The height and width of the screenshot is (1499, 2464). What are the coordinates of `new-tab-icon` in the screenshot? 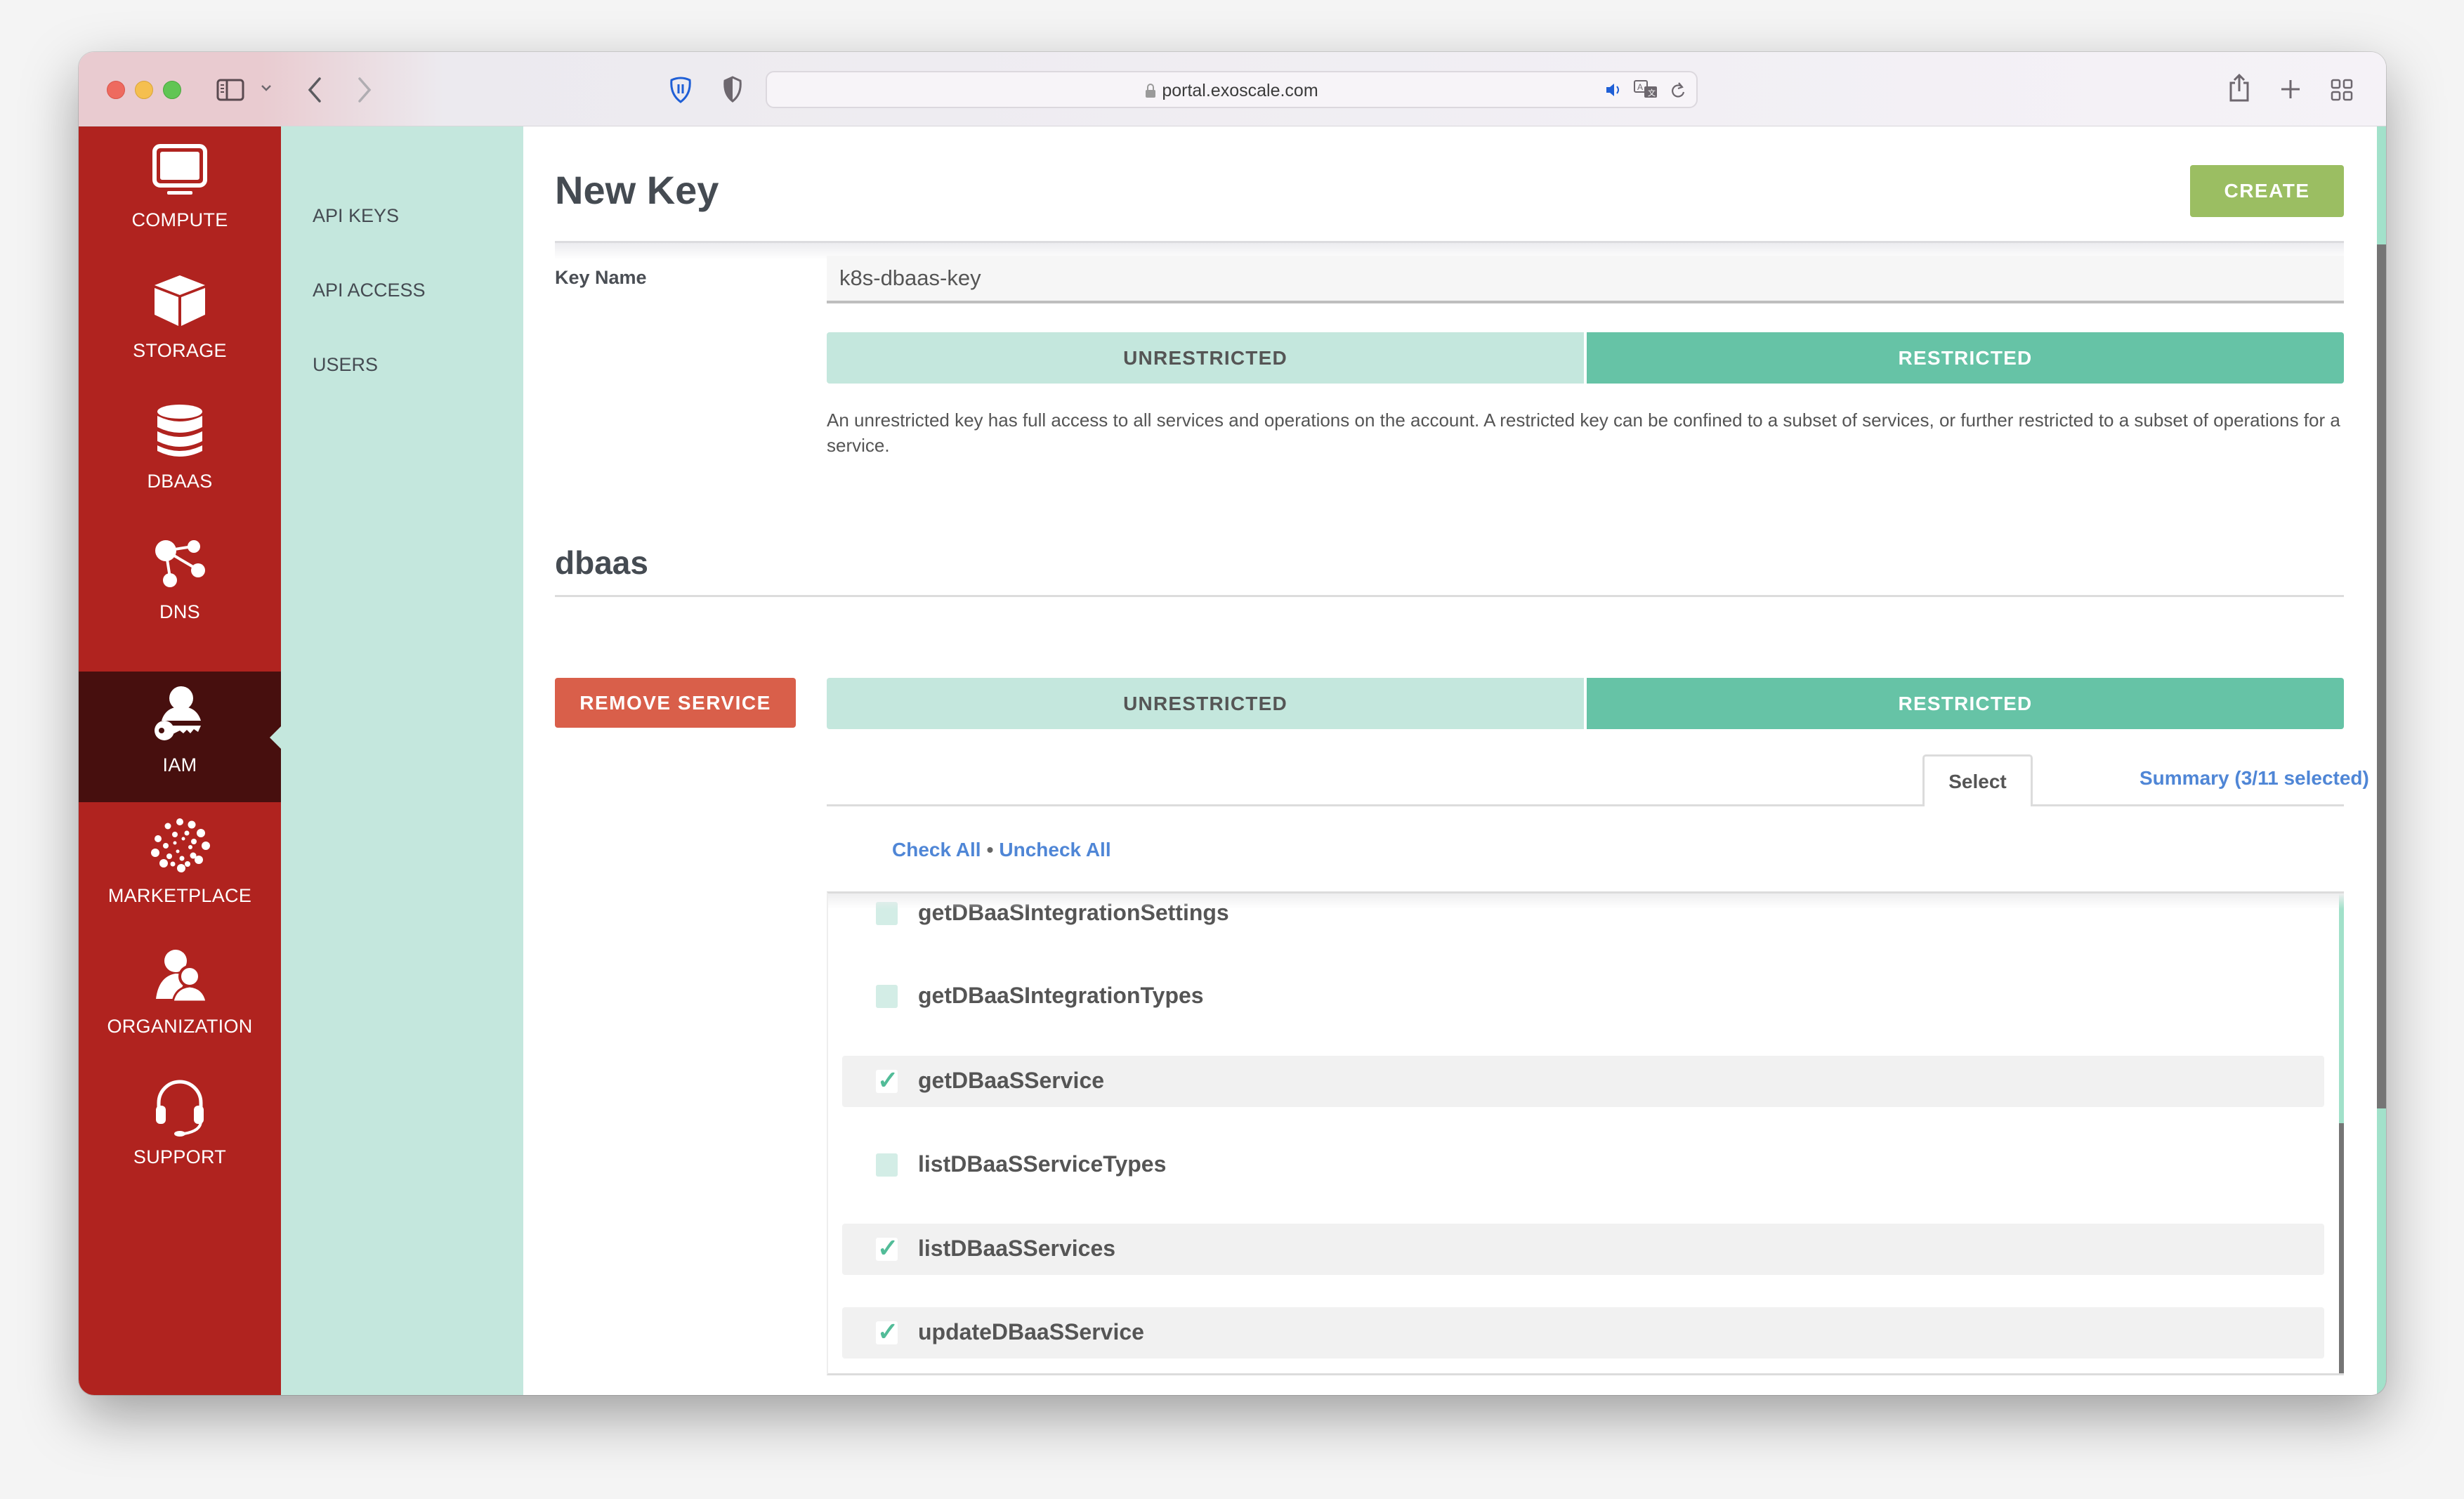 It's located at (2290, 89).